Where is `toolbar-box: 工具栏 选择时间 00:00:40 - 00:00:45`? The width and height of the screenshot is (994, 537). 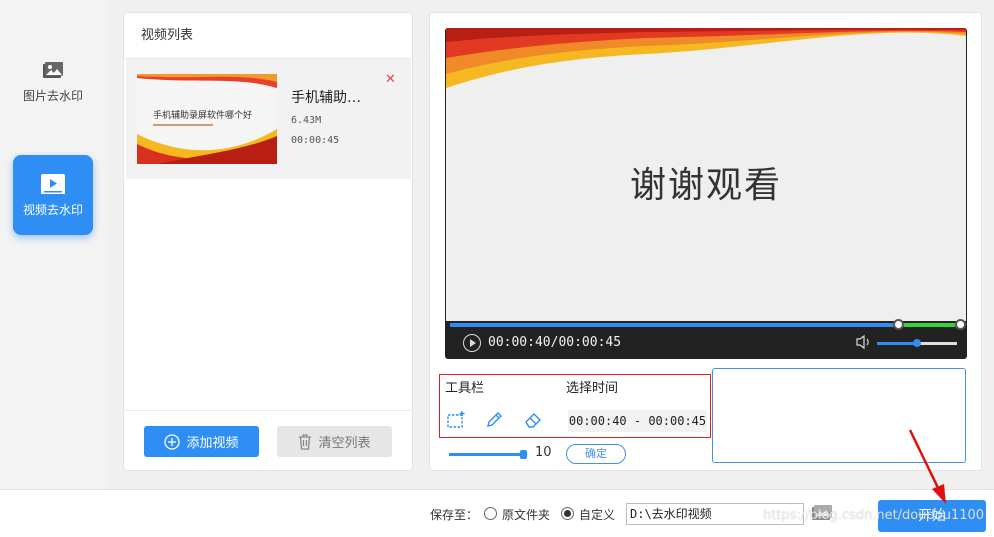 toolbar-box: 工具栏 选择时间 00:00:40 - 00:00:45 is located at coordinates (575, 406).